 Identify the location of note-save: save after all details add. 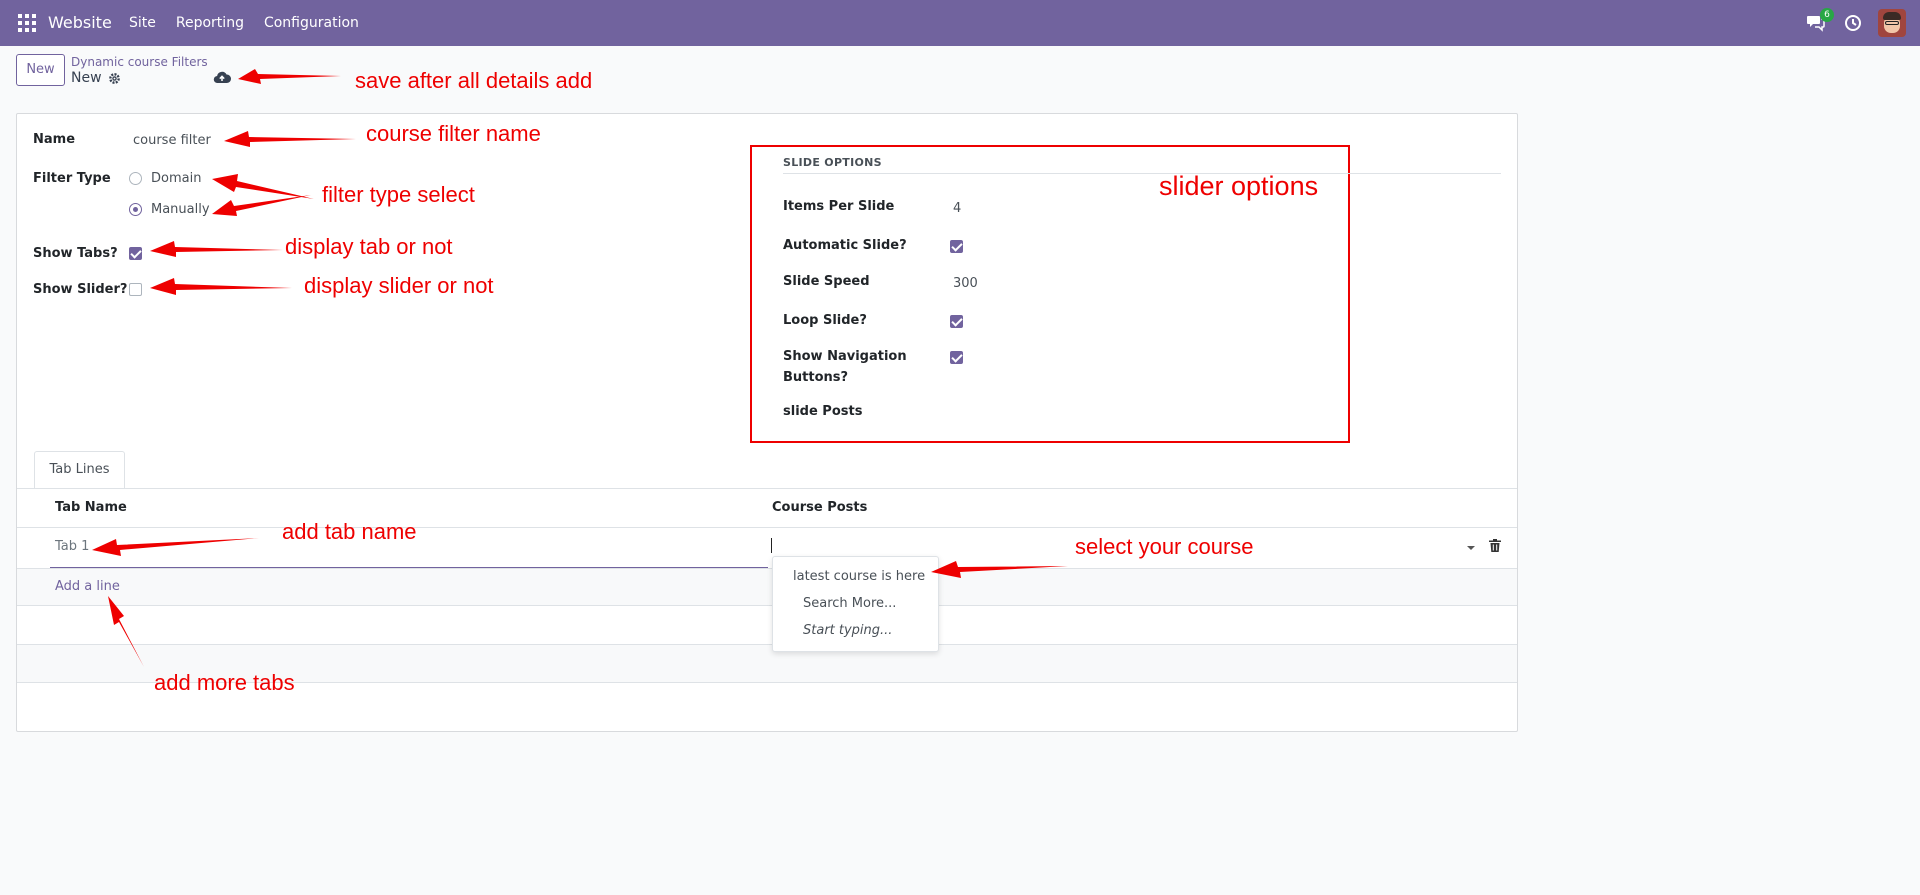
(474, 80).